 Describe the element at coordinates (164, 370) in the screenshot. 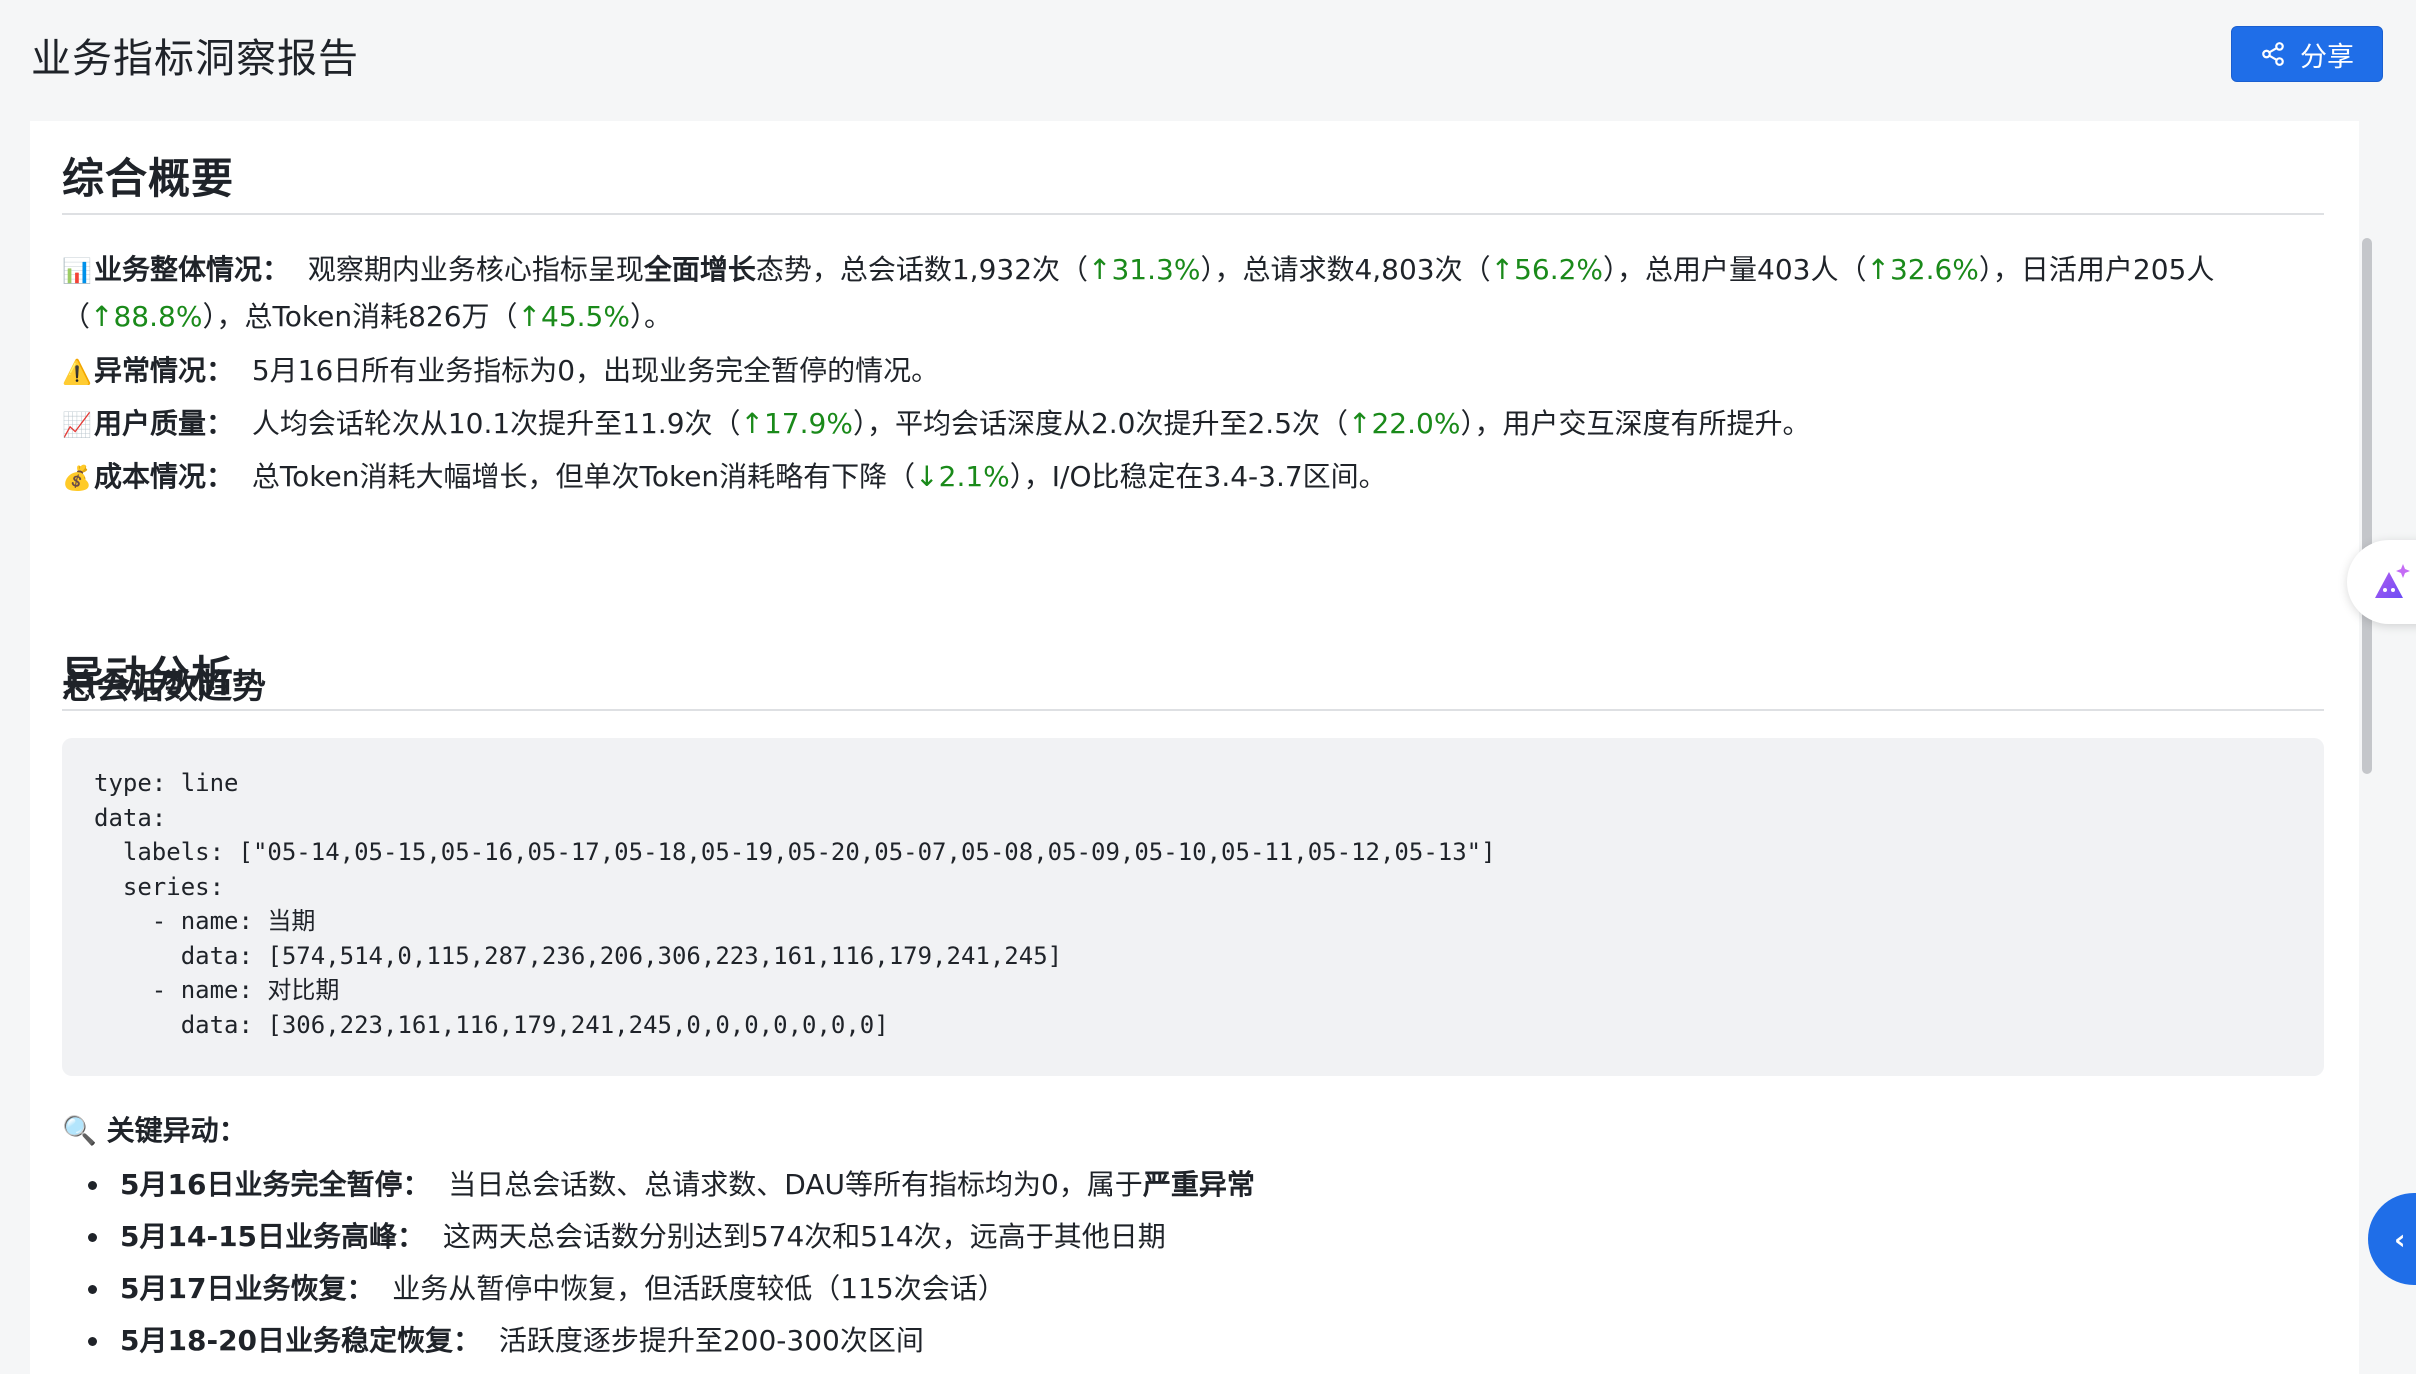

I see `item-label: 异常情况：` at that location.